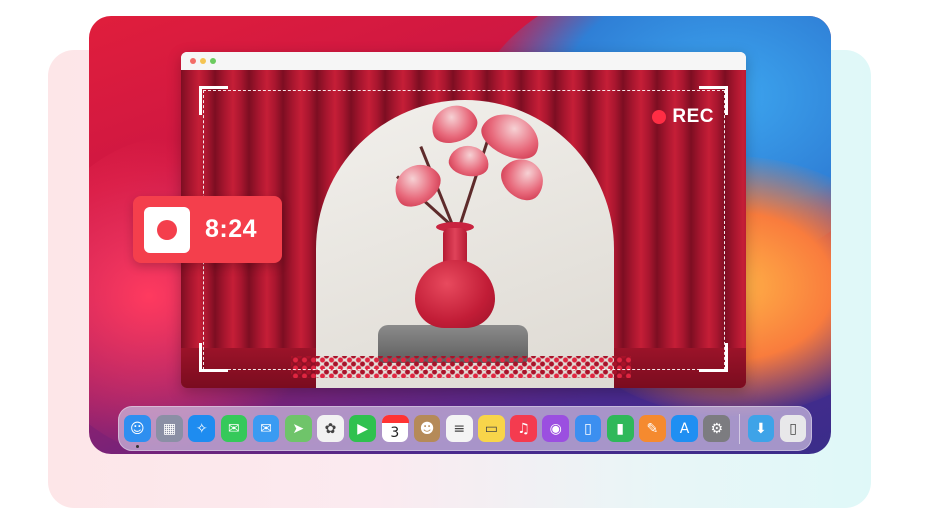  I want to click on safari-icon: ✧, so click(202, 428).